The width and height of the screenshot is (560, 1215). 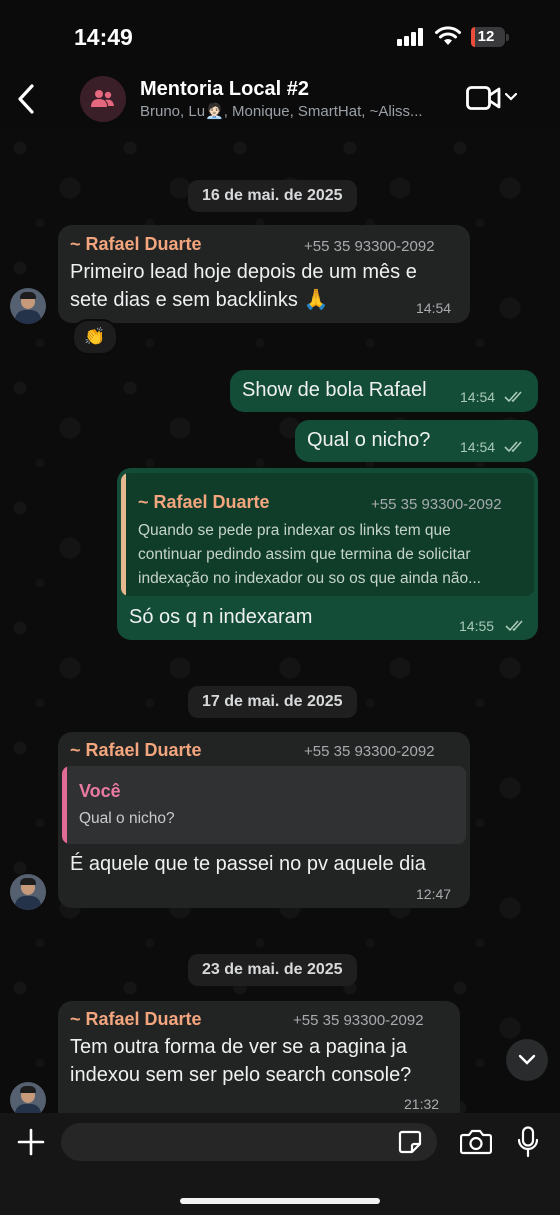 I want to click on quoted-message: Você Qual o nicho?, so click(x=264, y=805).